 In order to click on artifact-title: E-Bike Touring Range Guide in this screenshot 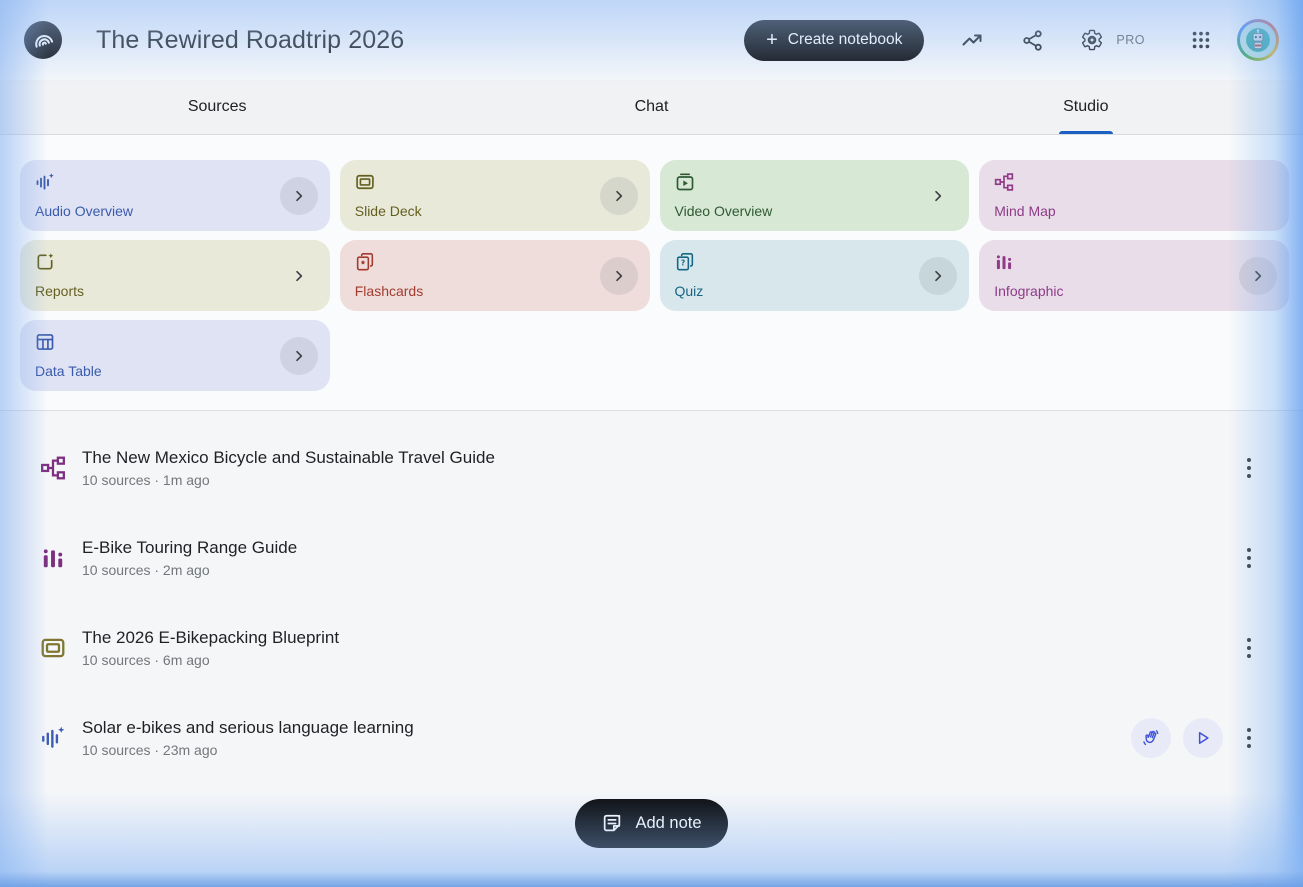, I will do `click(189, 548)`.